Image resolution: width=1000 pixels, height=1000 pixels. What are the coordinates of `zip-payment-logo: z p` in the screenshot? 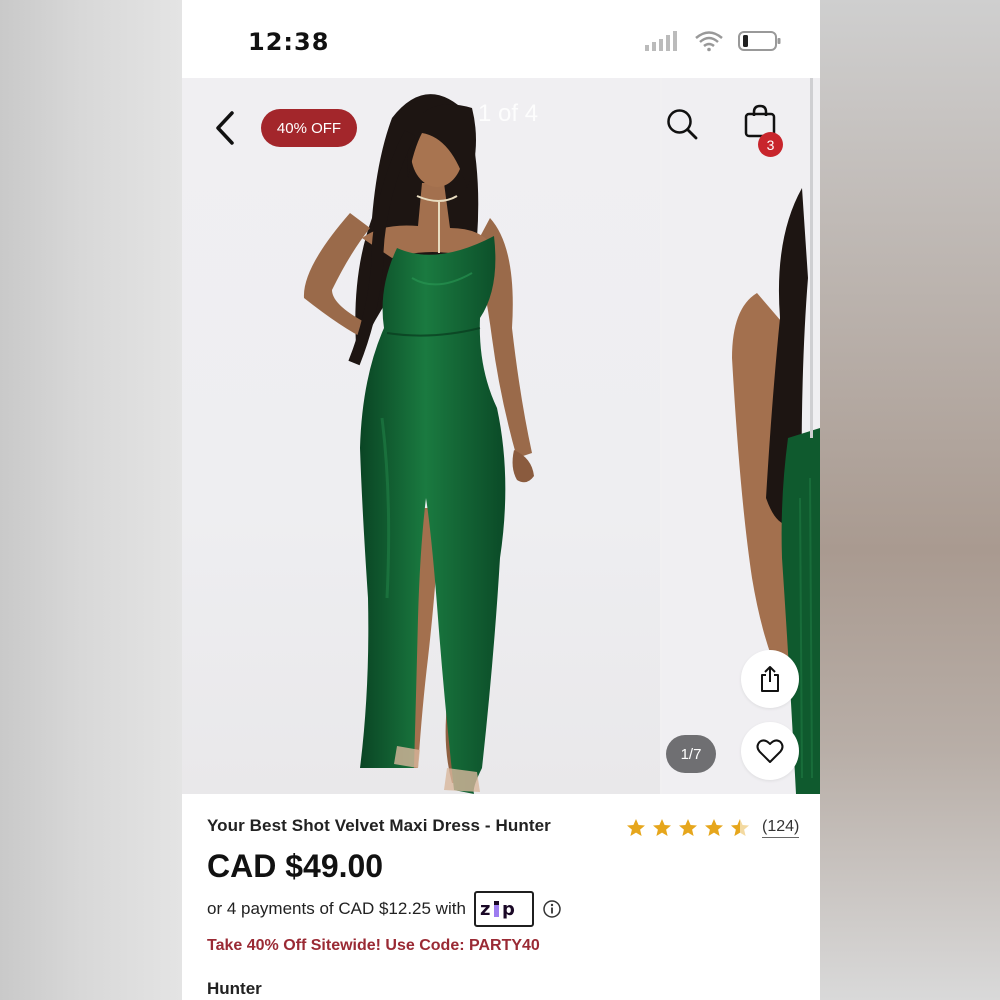 It's located at (503, 909).